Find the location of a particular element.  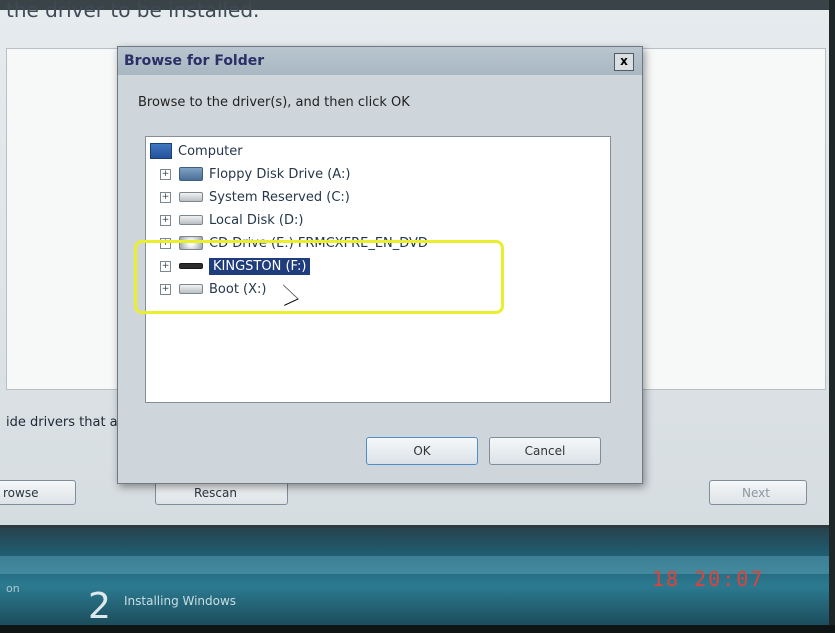

tree-item-floppy: + Floppy Disk Drive (A:) is located at coordinates (255, 174).